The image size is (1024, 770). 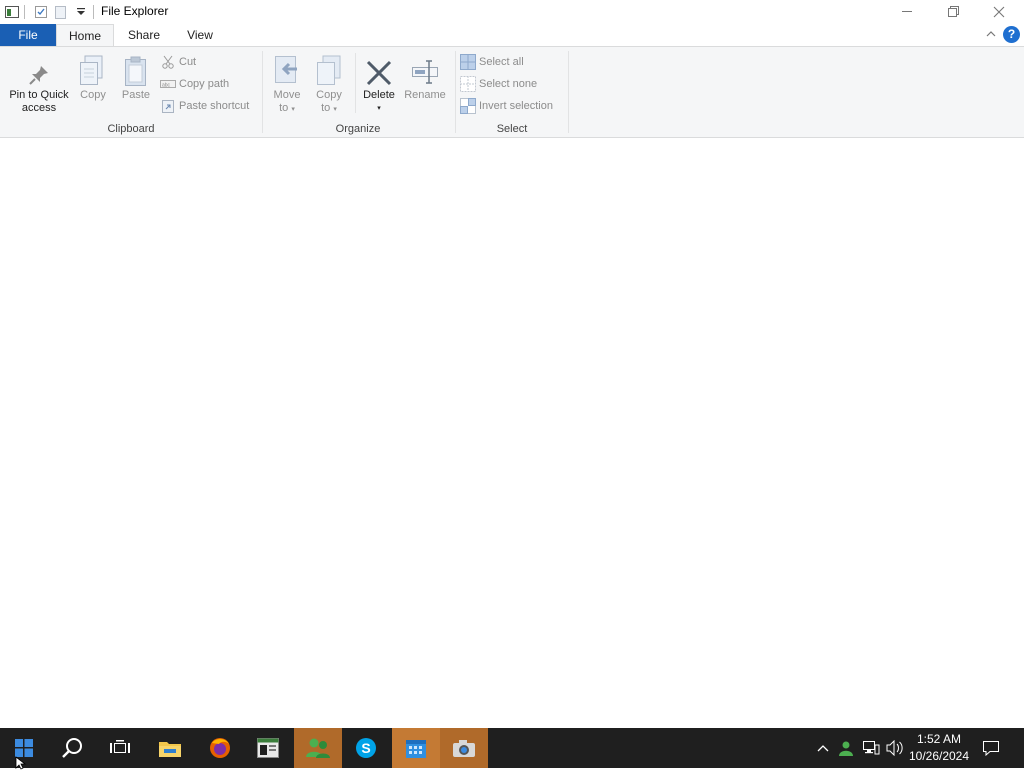 I want to click on organize-group-label: Organize, so click(x=358, y=129).